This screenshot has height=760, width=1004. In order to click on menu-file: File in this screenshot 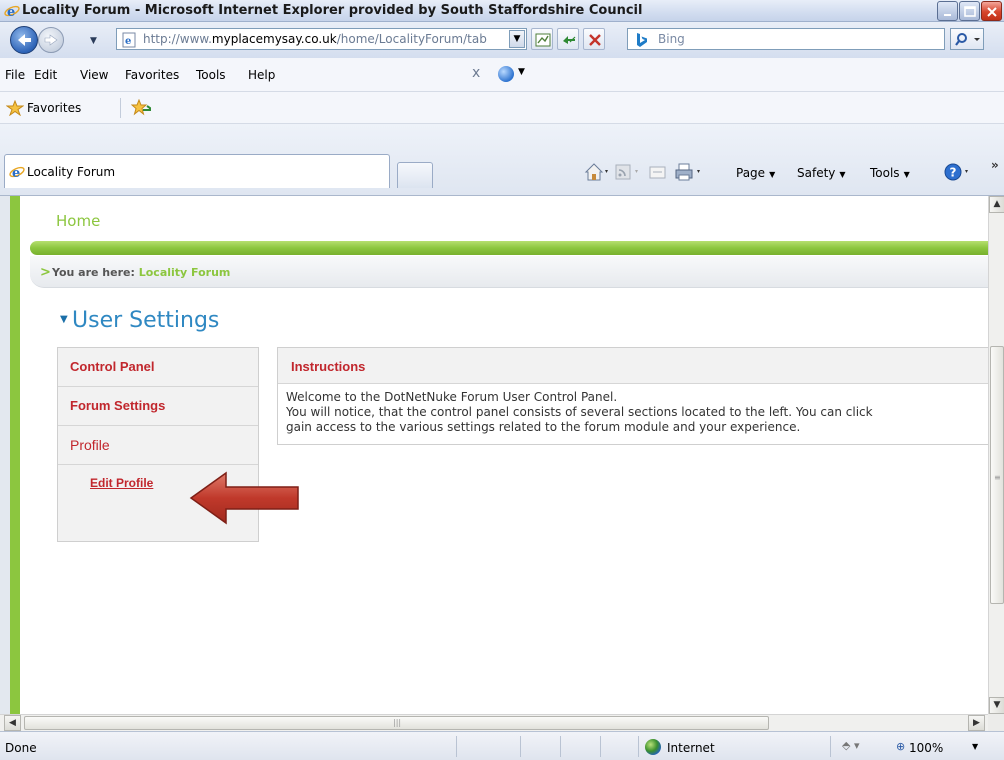, I will do `click(15, 75)`.